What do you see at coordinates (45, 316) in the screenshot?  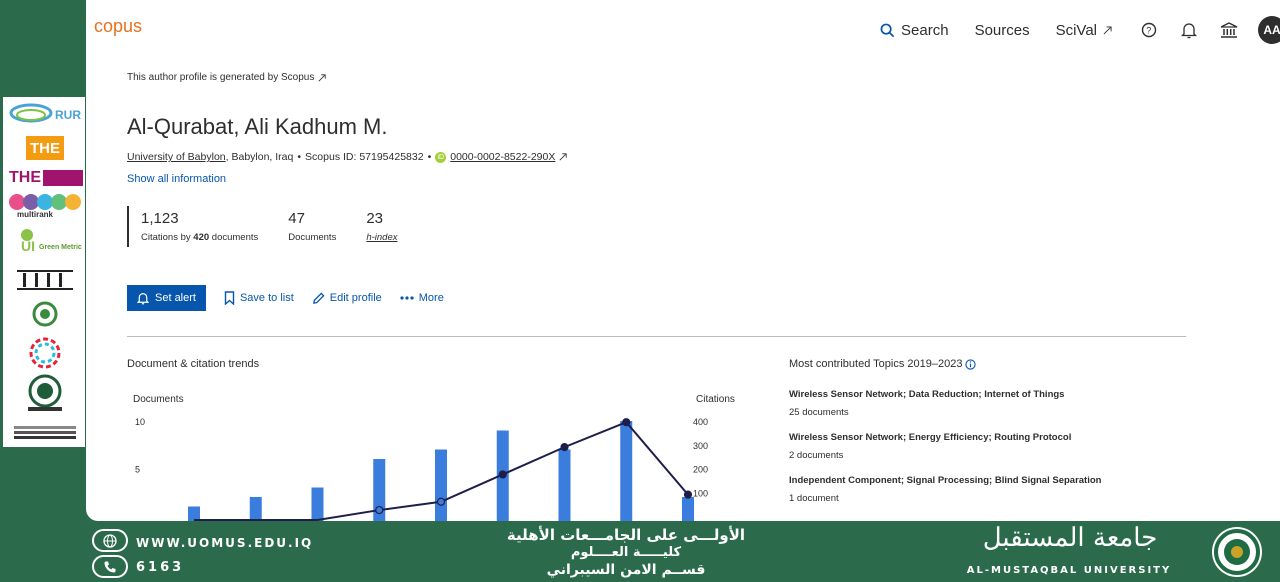 I see `arab-universities-logo` at bounding box center [45, 316].